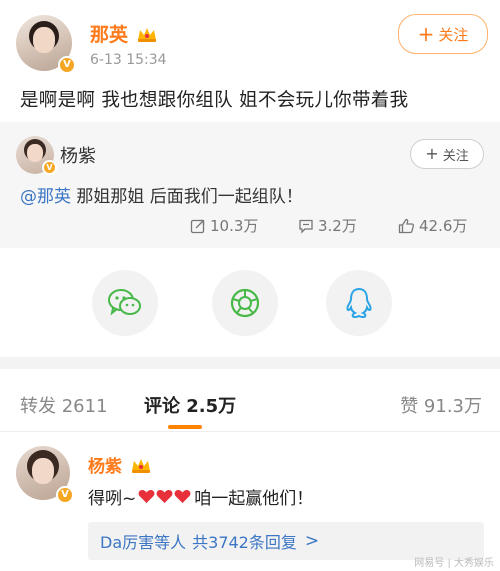 The width and height of the screenshot is (500, 571). I want to click on share-wechat-button, so click(125, 303).